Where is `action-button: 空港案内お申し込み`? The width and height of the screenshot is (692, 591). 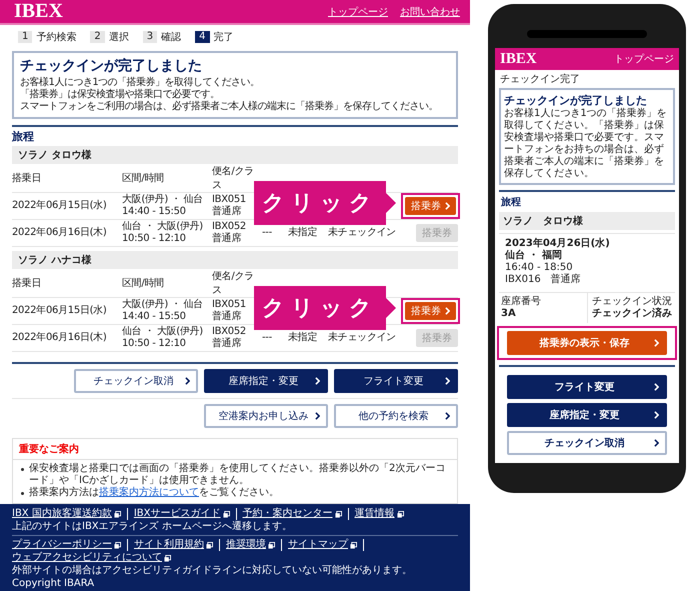
action-button: 空港案内お申し込み is located at coordinates (266, 416).